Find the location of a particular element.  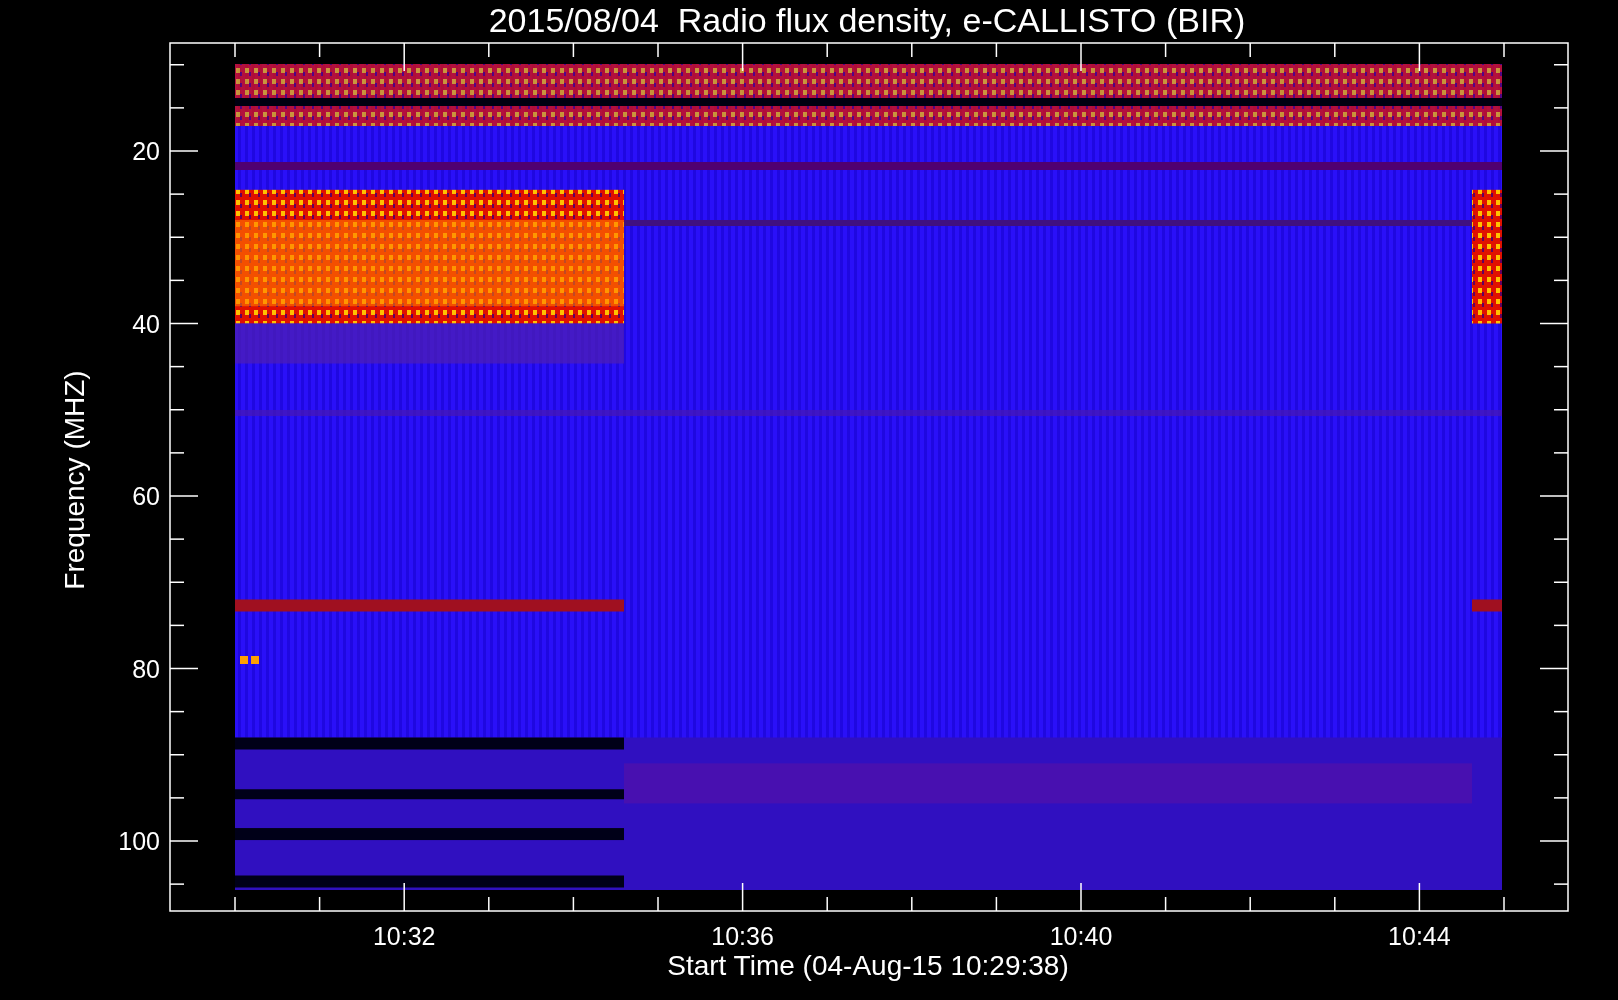

tick-label: 10:36 is located at coordinates (742, 936).